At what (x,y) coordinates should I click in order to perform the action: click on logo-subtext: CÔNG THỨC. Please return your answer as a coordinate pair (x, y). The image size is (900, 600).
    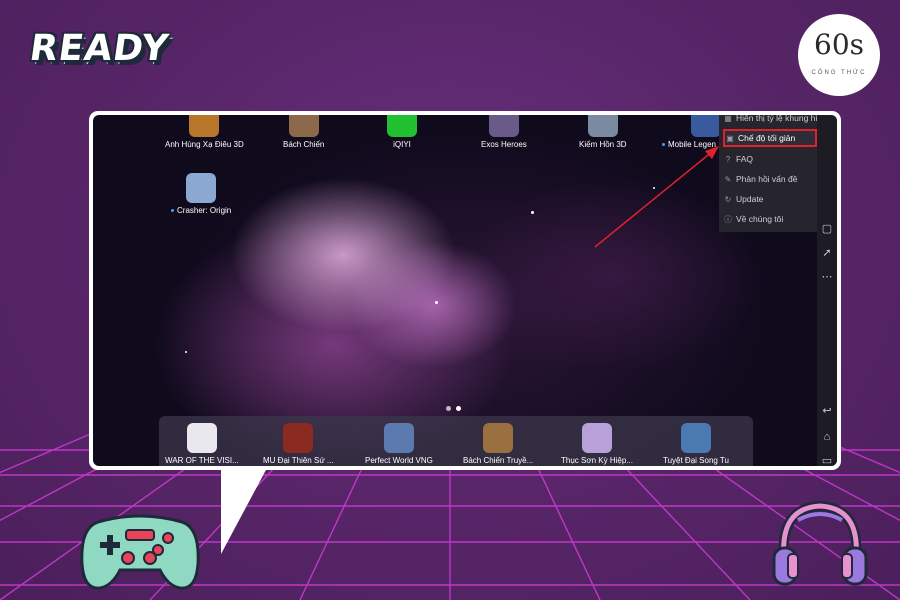
    Looking at the image, I should click on (839, 73).